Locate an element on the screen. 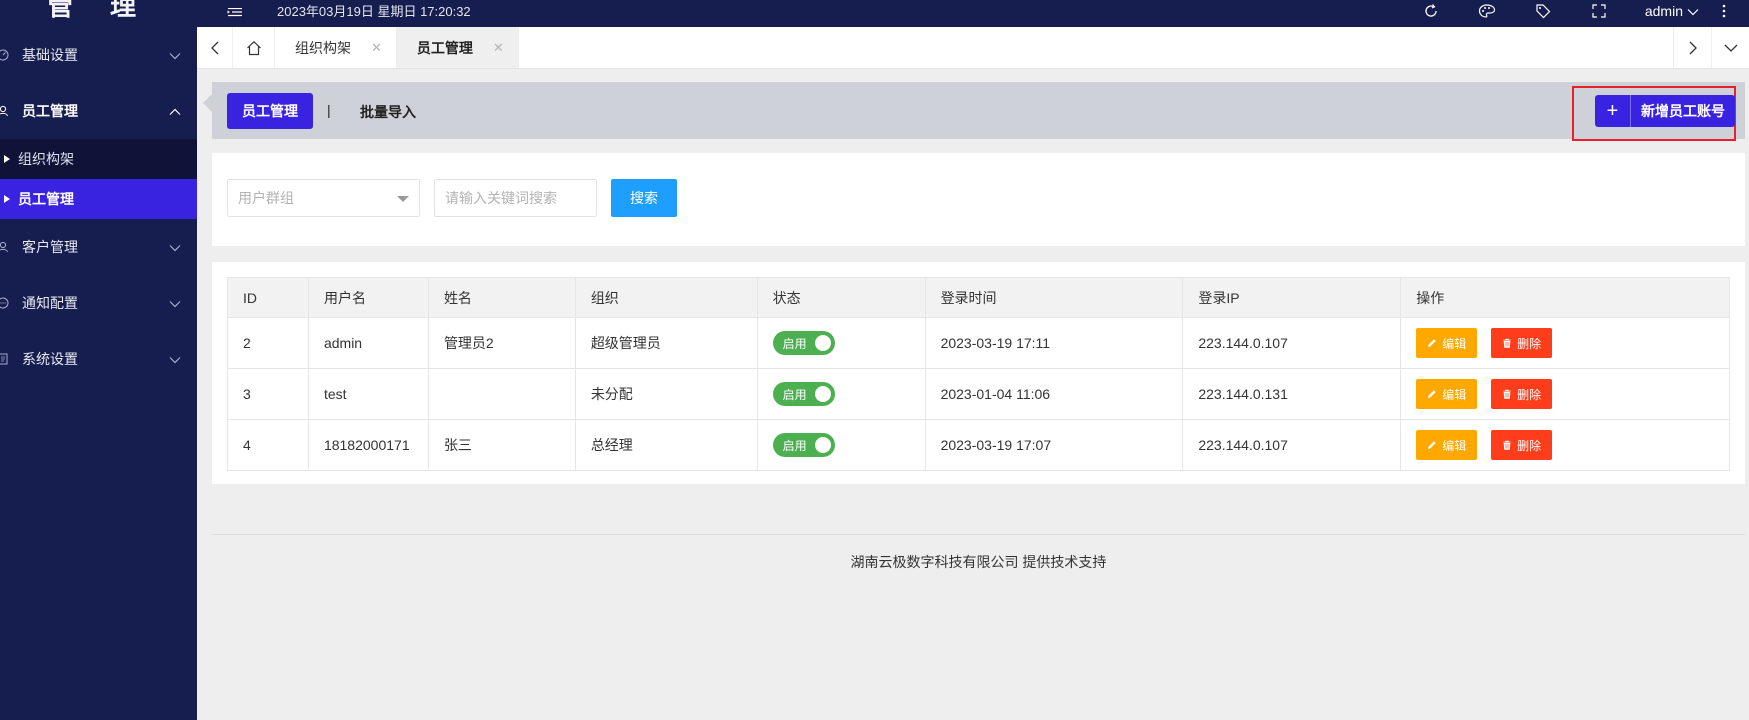  tabs-menu-chevron-down-icon is located at coordinates (1730, 47).